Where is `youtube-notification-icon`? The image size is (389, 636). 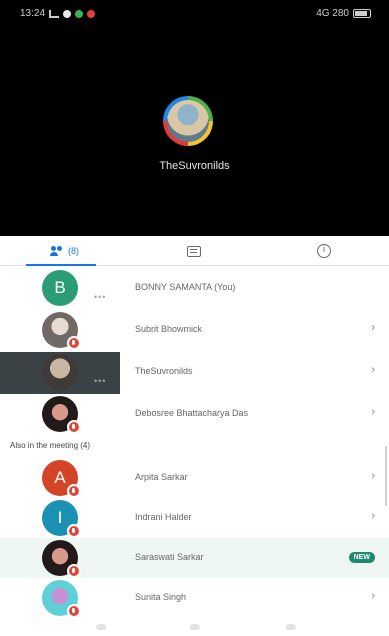 youtube-notification-icon is located at coordinates (91, 13).